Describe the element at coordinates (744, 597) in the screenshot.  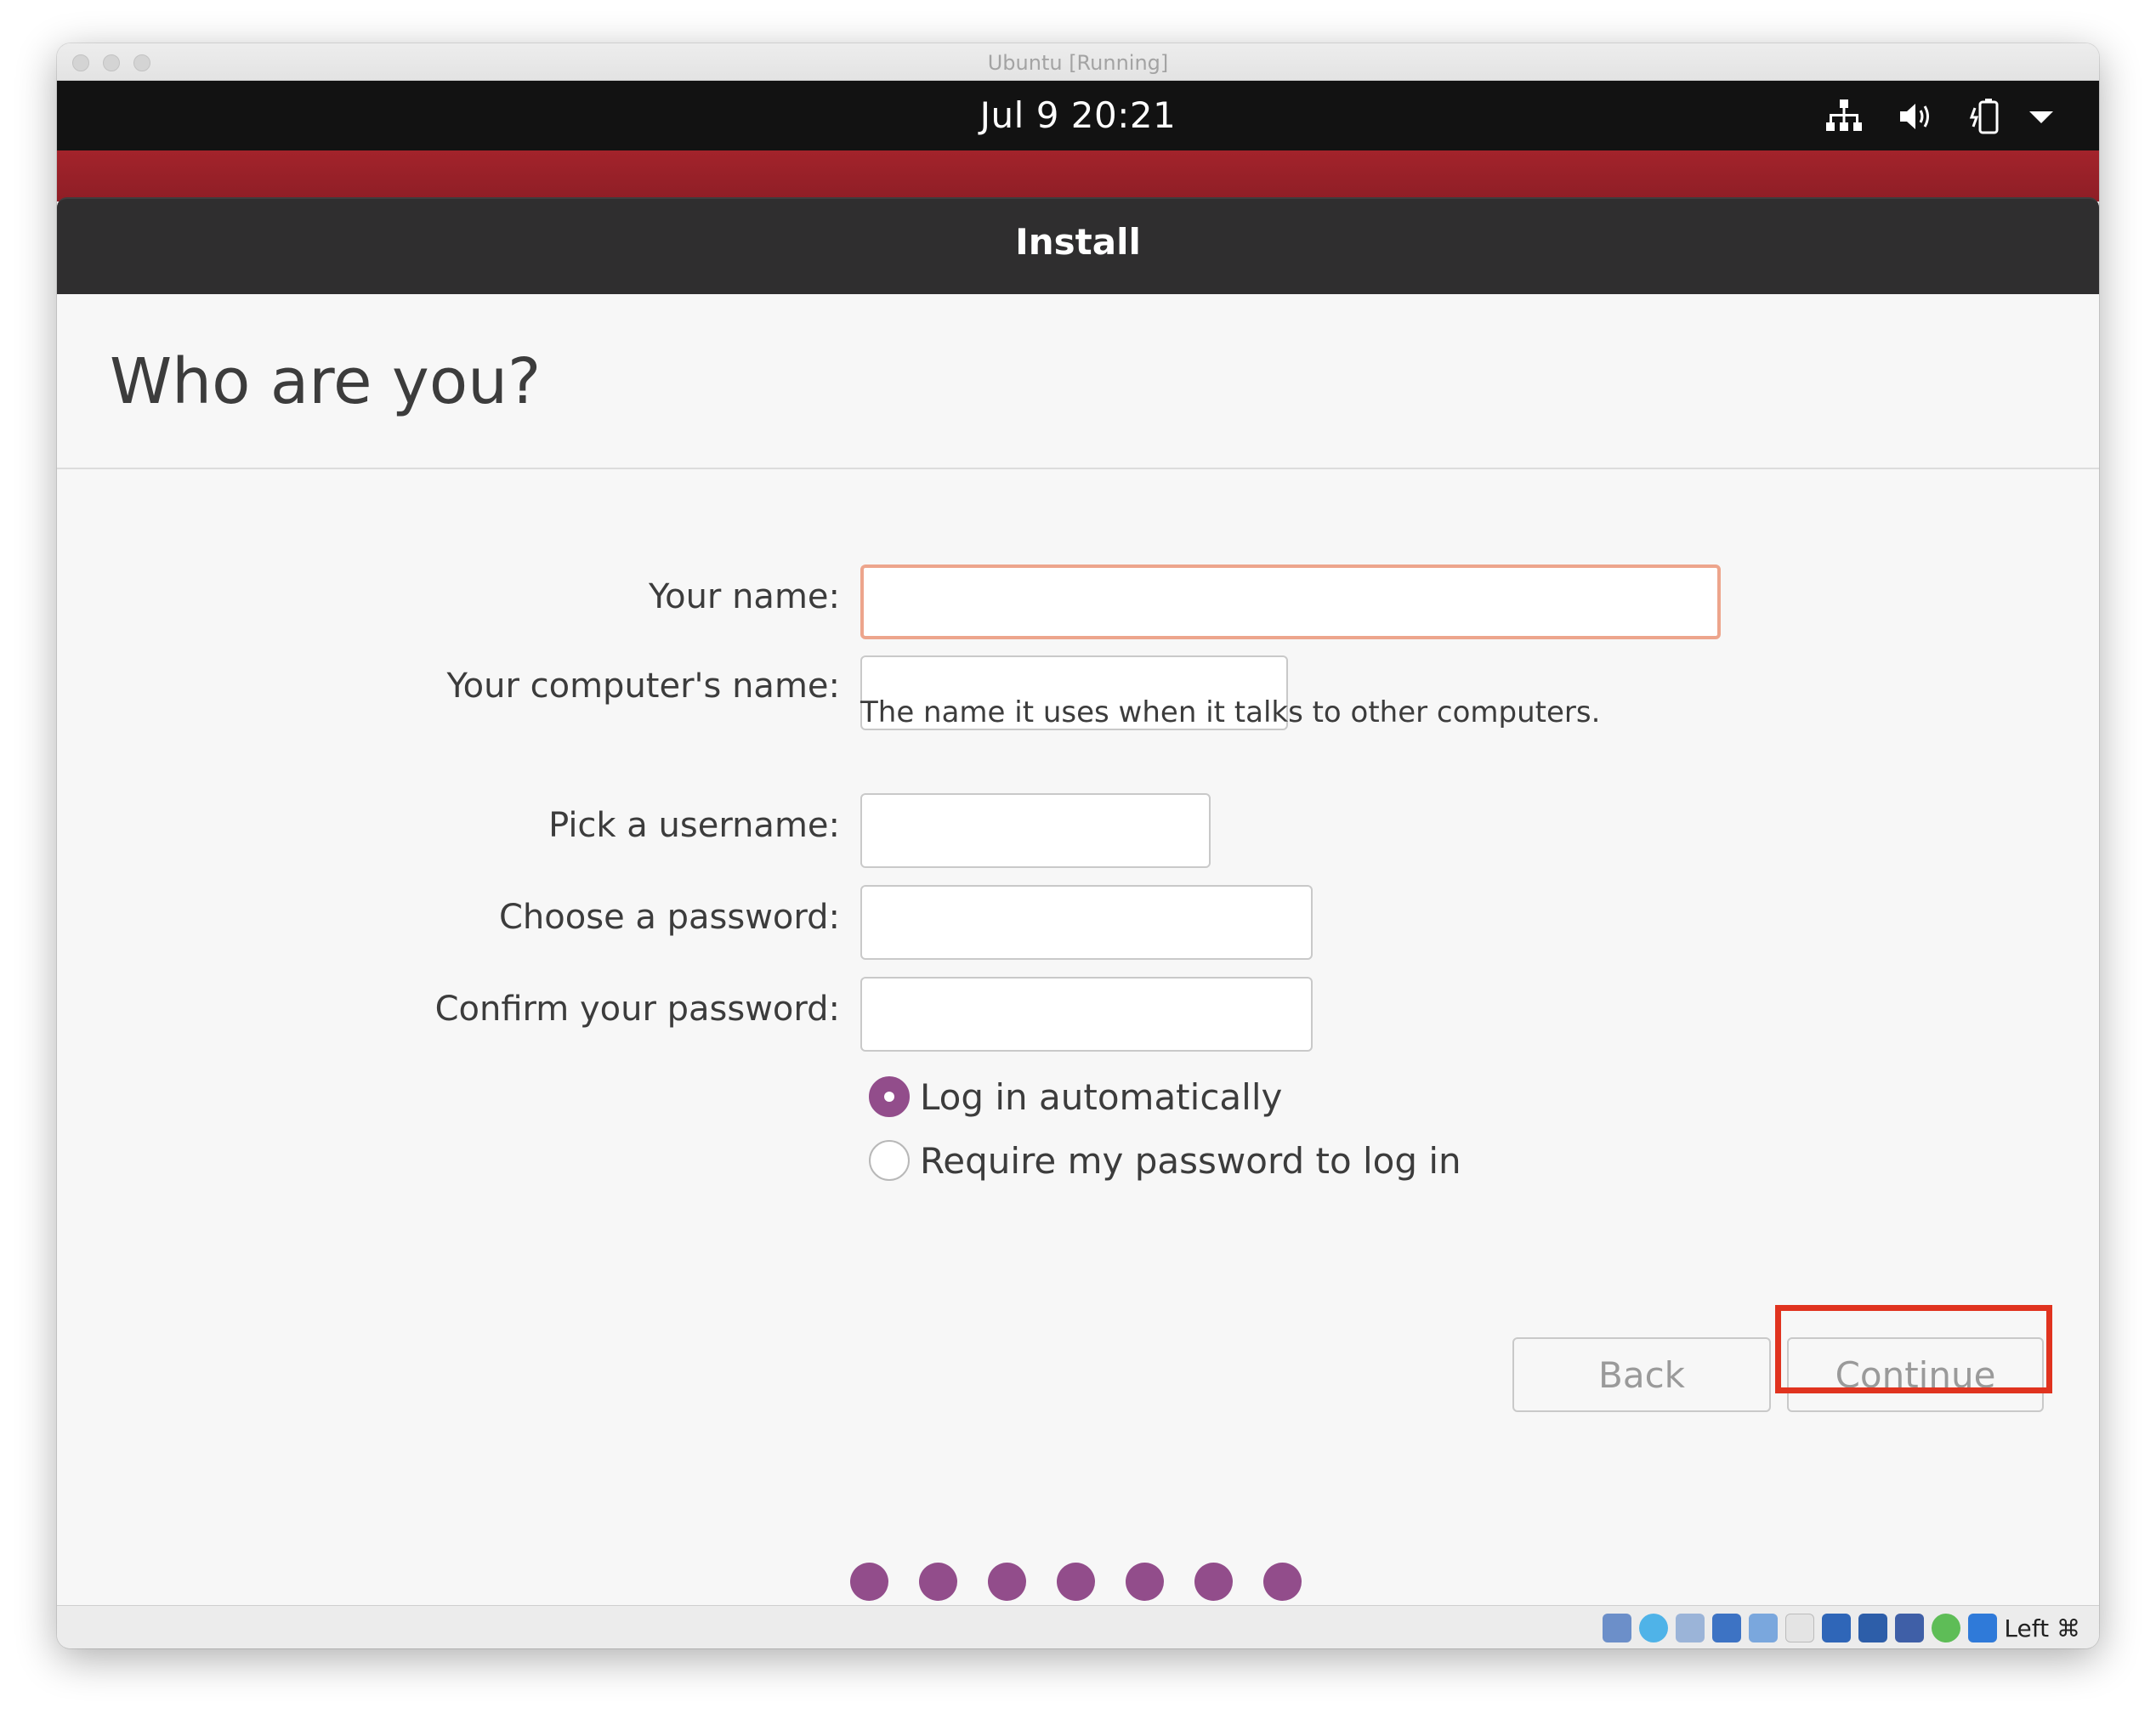
I see `your-name-label: Your name:` at that location.